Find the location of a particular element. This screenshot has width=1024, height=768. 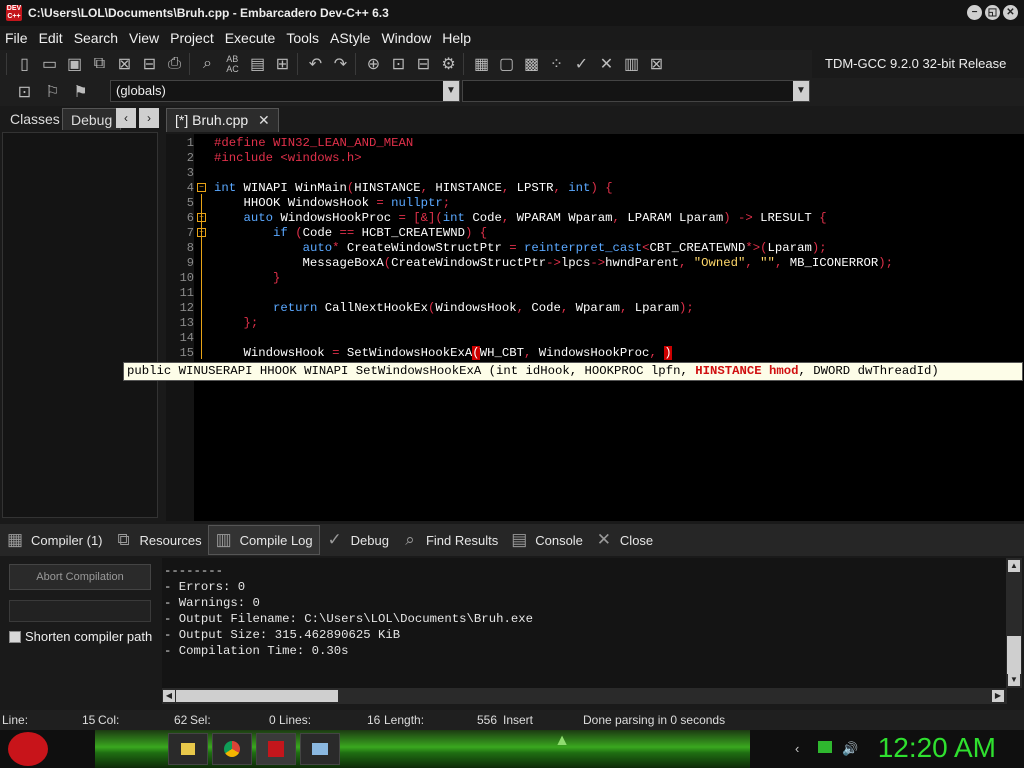

scroll-left-icon: ◀ is located at coordinates (169, 696).